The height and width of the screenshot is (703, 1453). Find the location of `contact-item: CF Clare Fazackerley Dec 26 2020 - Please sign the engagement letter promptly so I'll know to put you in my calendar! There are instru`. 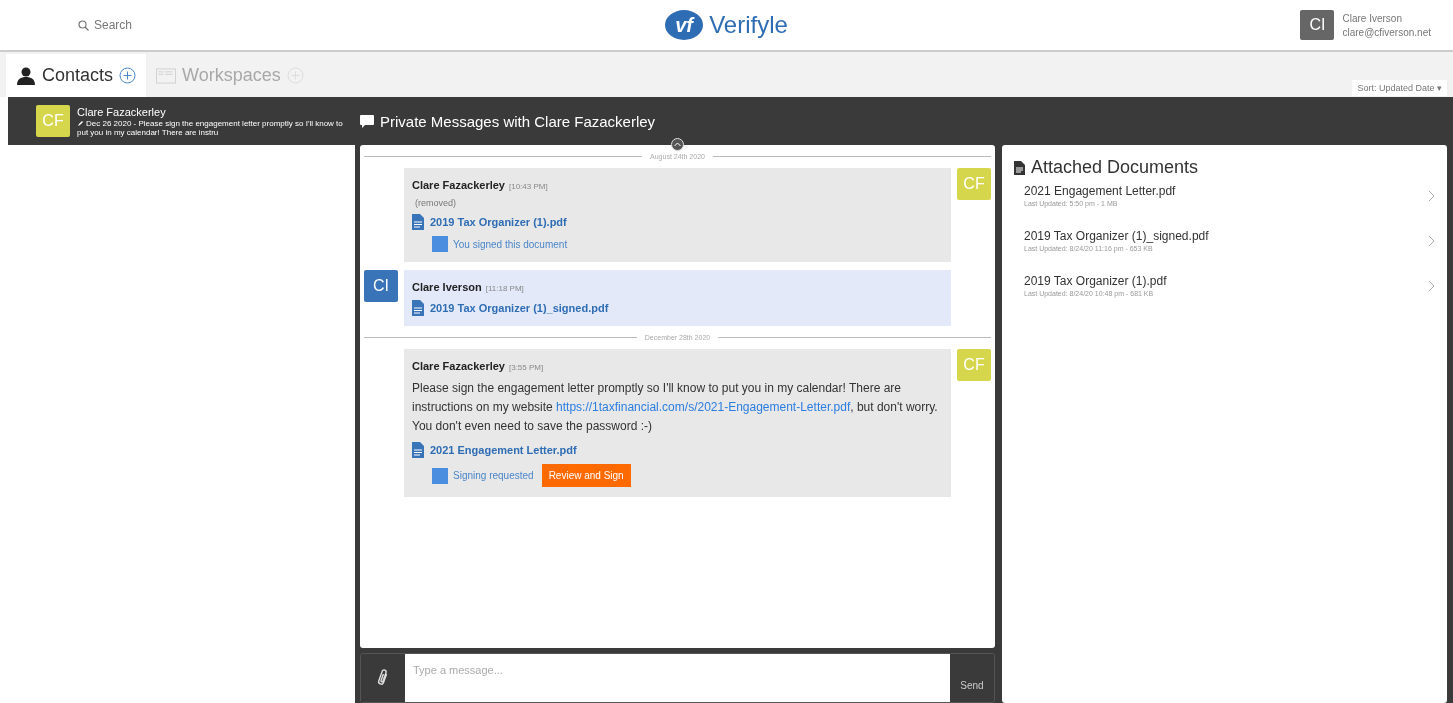

contact-item: CF Clare Fazackerley Dec 26 2020 - Please sign the engagement letter promptly so I'll know to put you in my calendar! There are instru is located at coordinates (181, 121).